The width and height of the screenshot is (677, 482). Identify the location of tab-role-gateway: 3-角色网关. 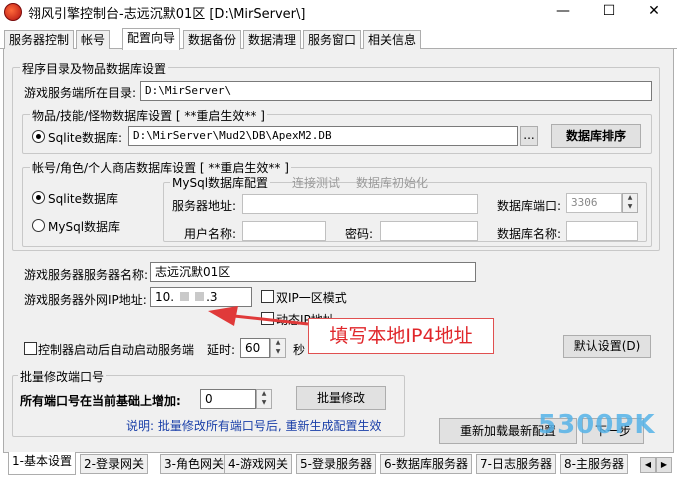
(194, 464).